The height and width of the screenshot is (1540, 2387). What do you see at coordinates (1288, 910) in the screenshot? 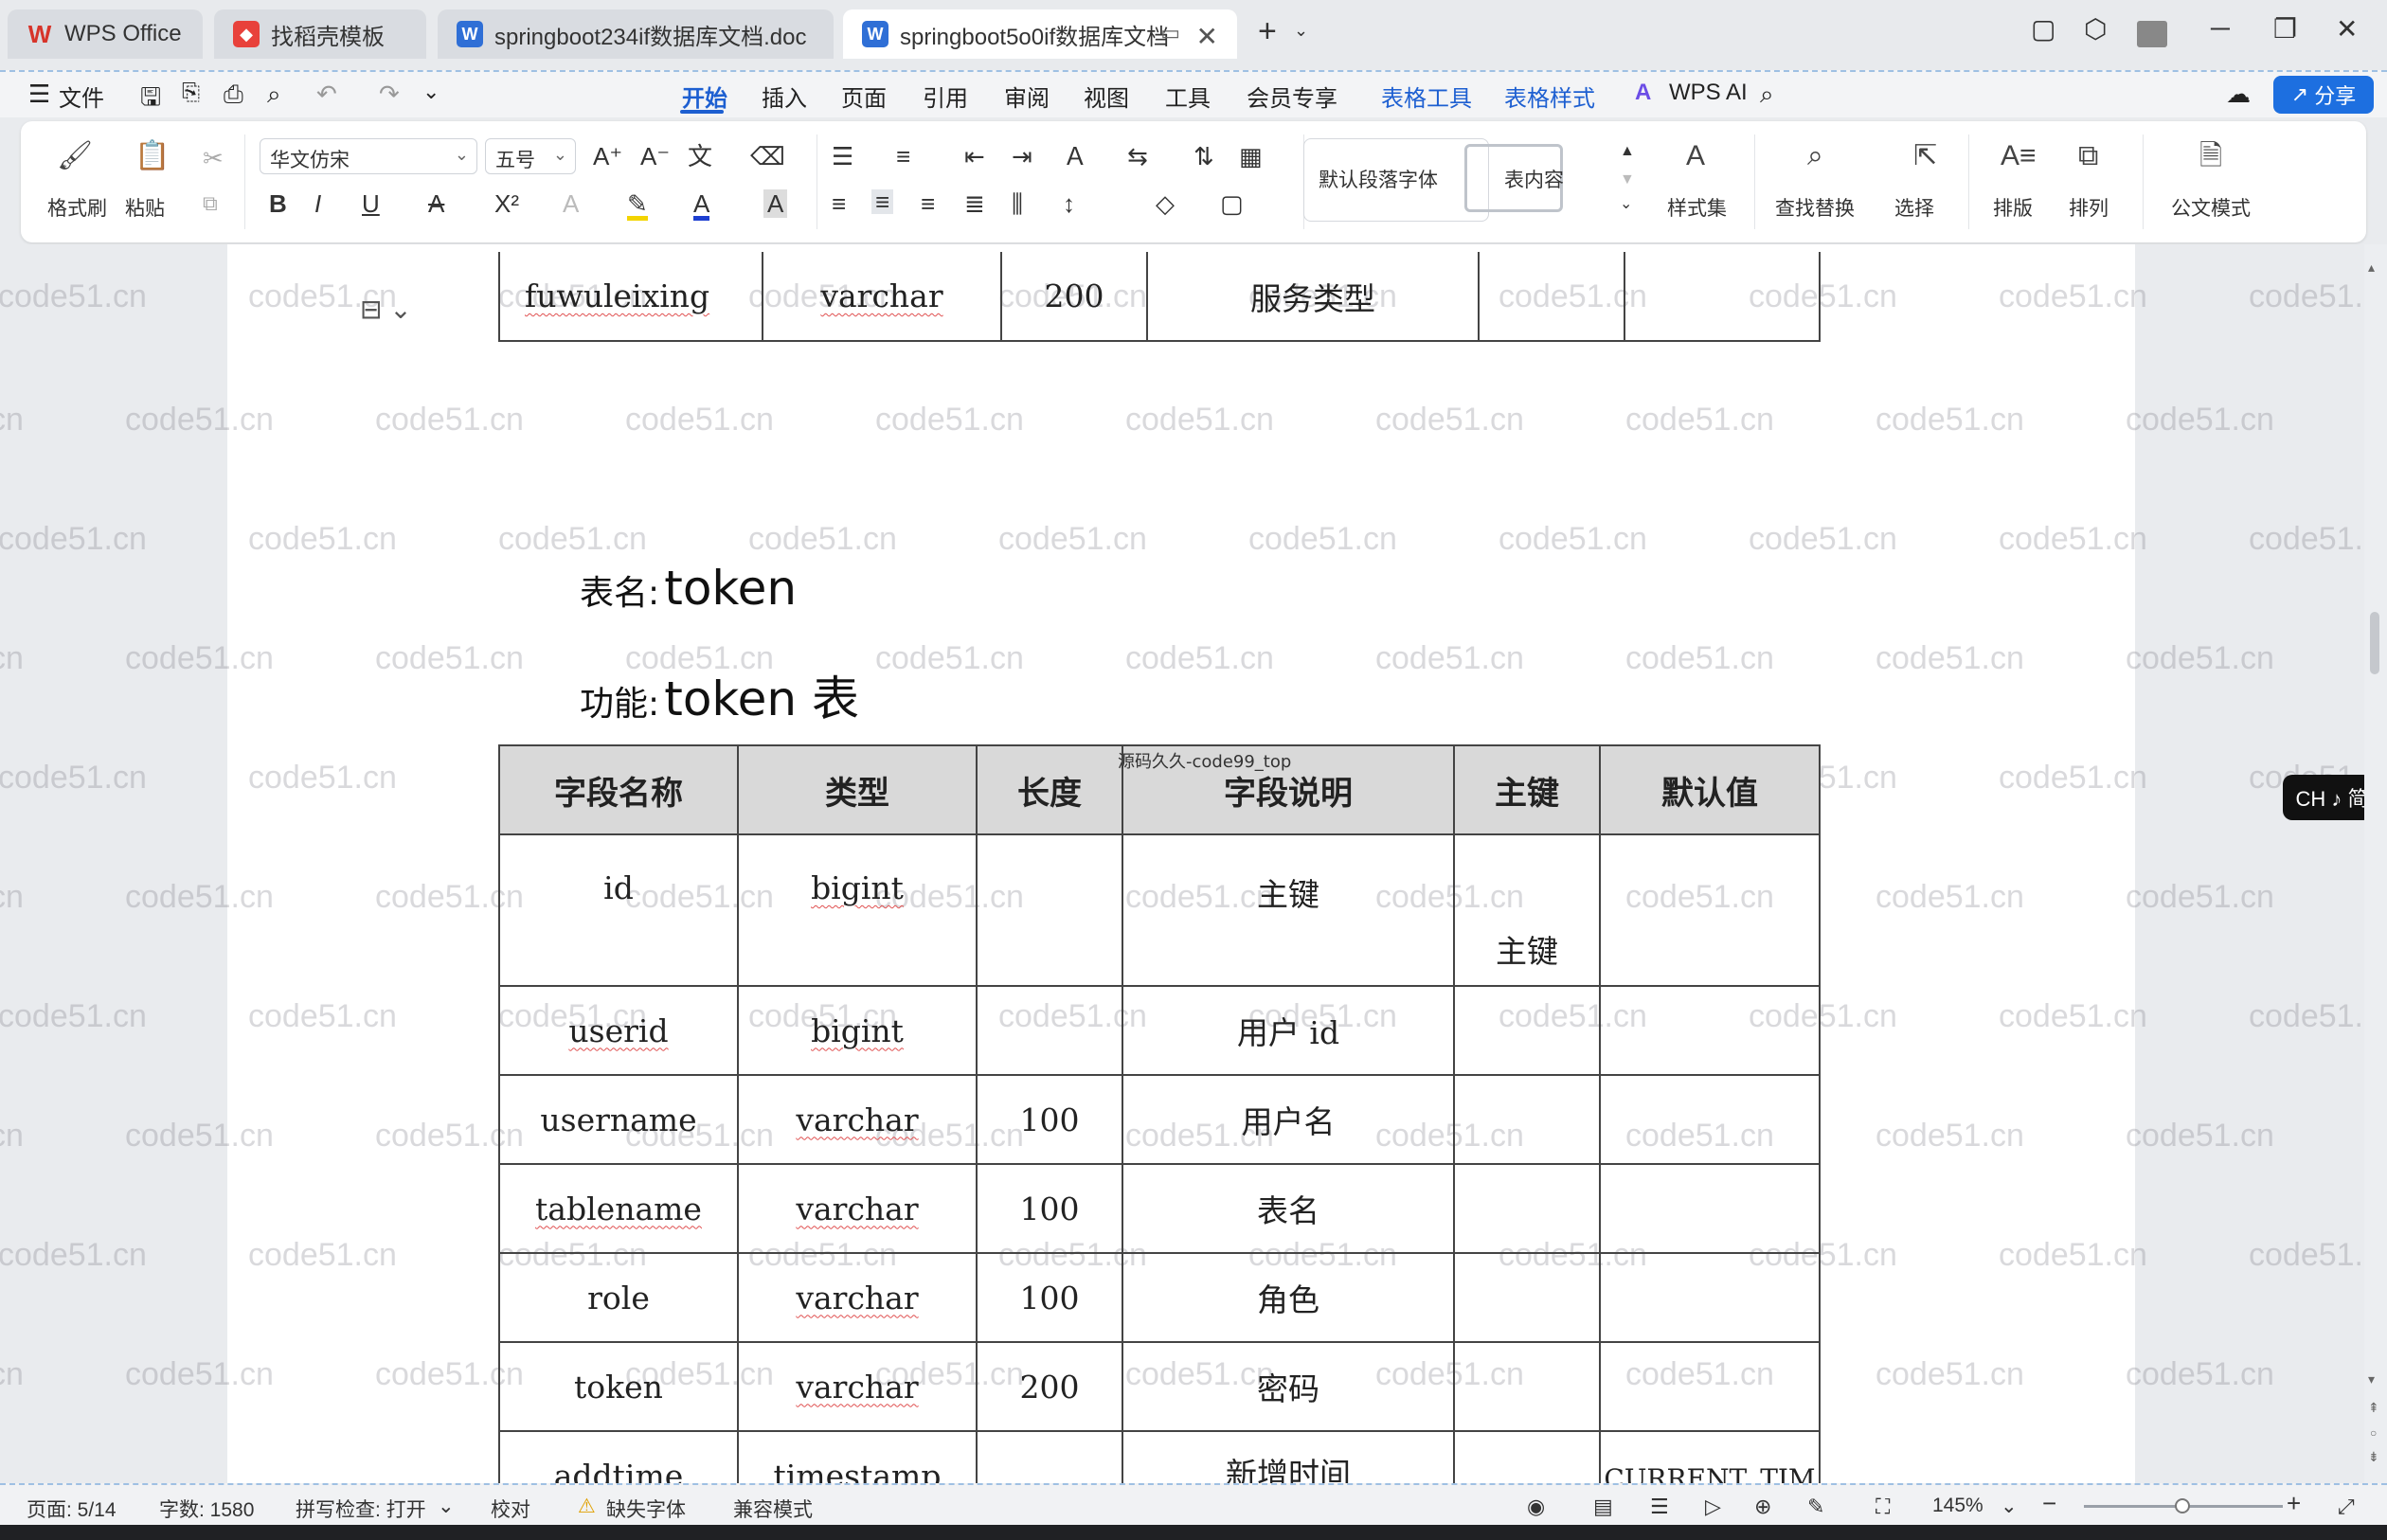
I see `table-cell: 主键` at bounding box center [1288, 910].